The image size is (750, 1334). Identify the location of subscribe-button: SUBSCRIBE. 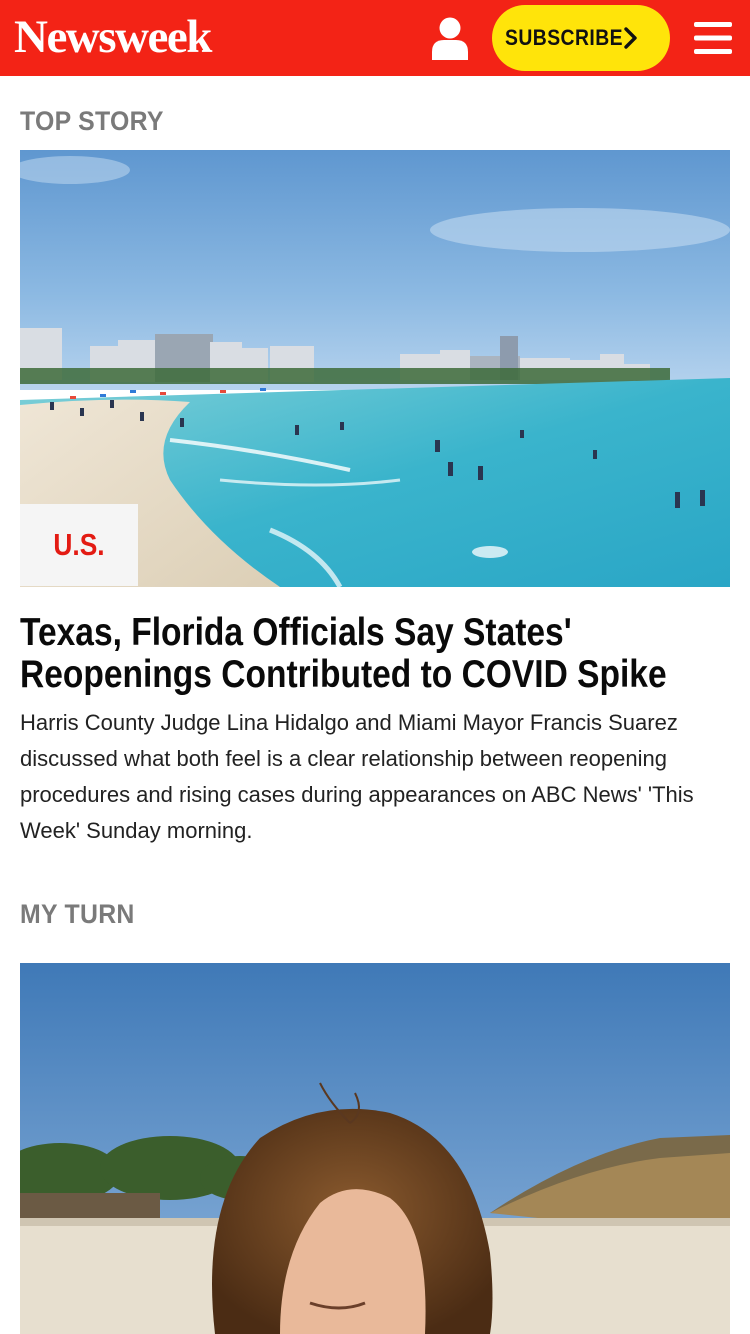
(581, 38).